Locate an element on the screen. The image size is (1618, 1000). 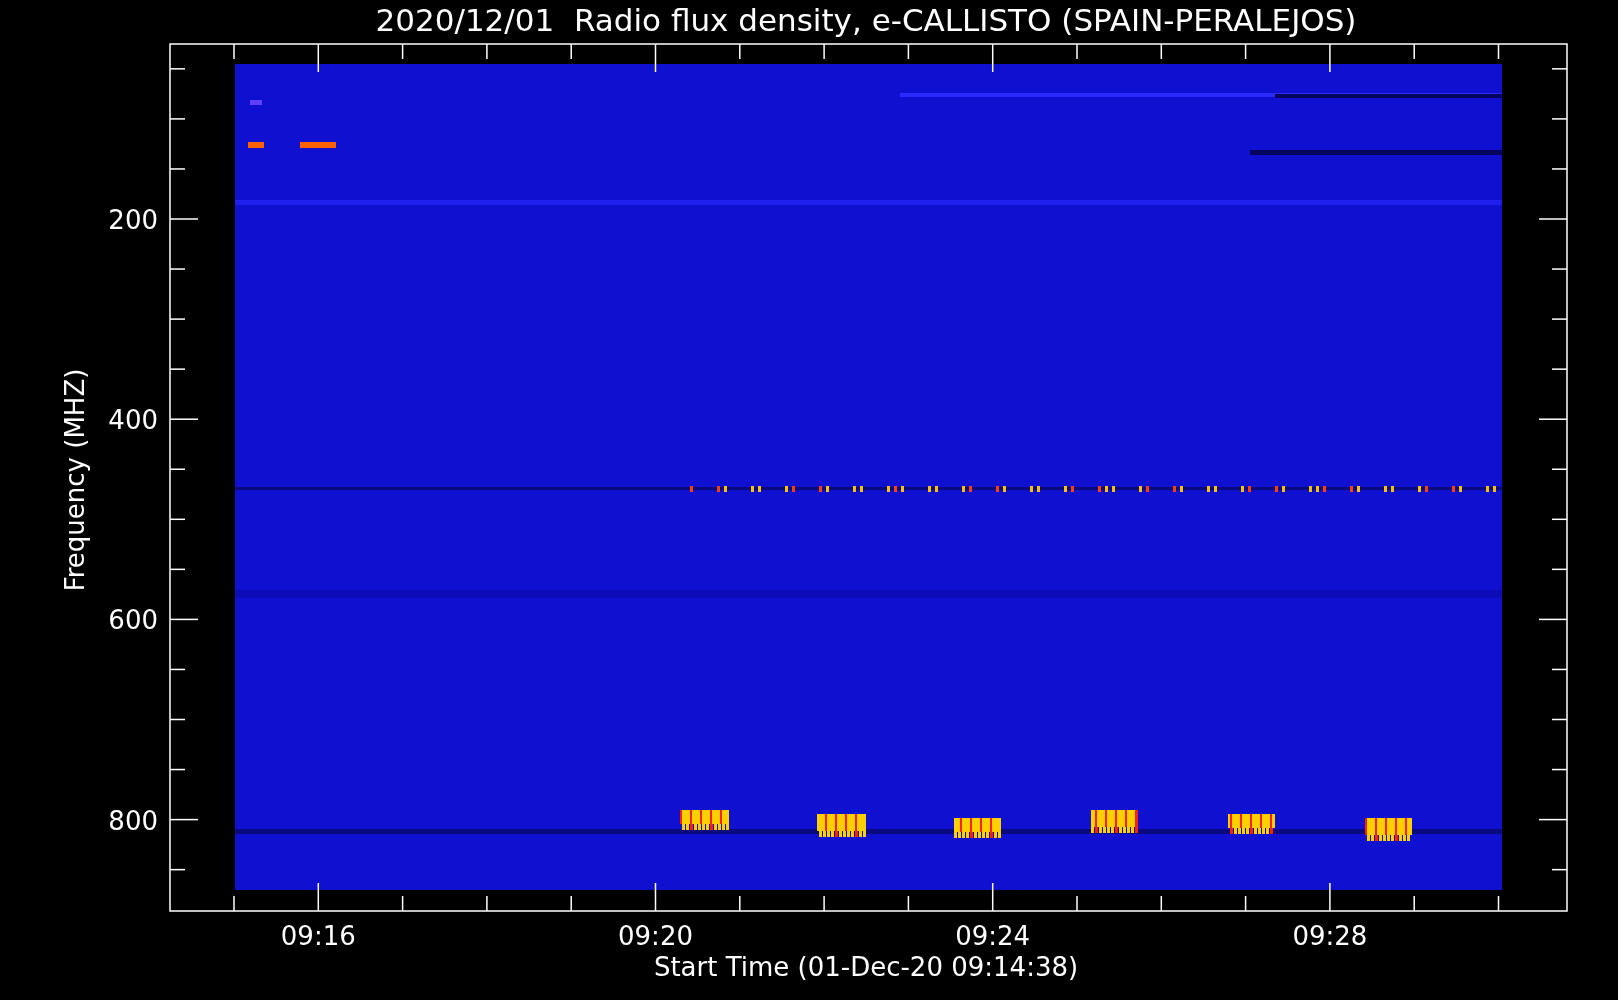
y-tick-label: 800 is located at coordinates (133, 820).